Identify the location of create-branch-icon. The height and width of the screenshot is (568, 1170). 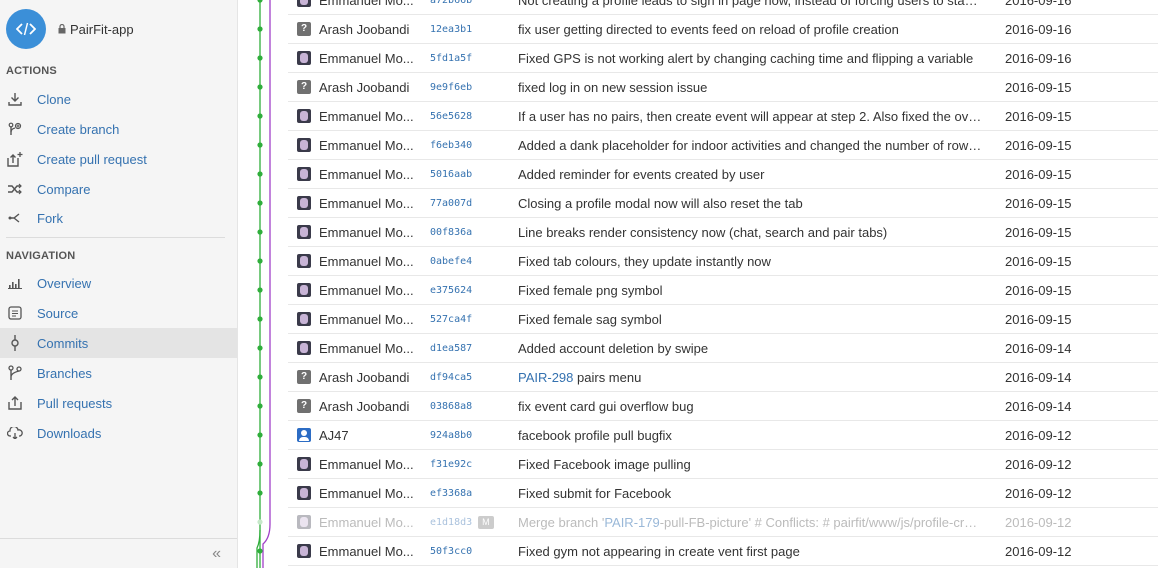
(15, 129).